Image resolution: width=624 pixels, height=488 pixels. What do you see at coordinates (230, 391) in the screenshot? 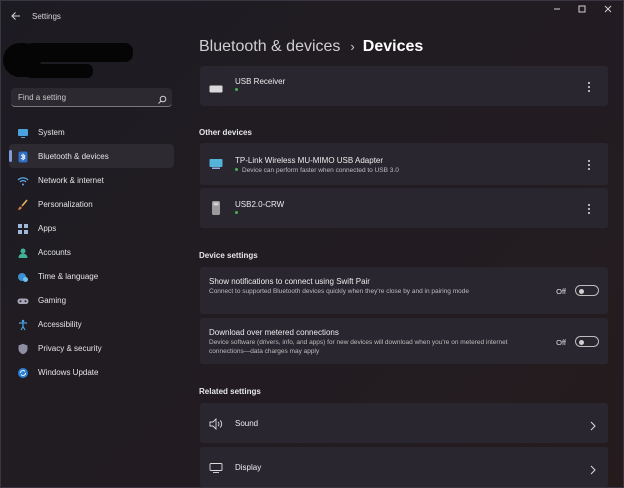
I see `section-heading-related-settings: Related settings` at bounding box center [230, 391].